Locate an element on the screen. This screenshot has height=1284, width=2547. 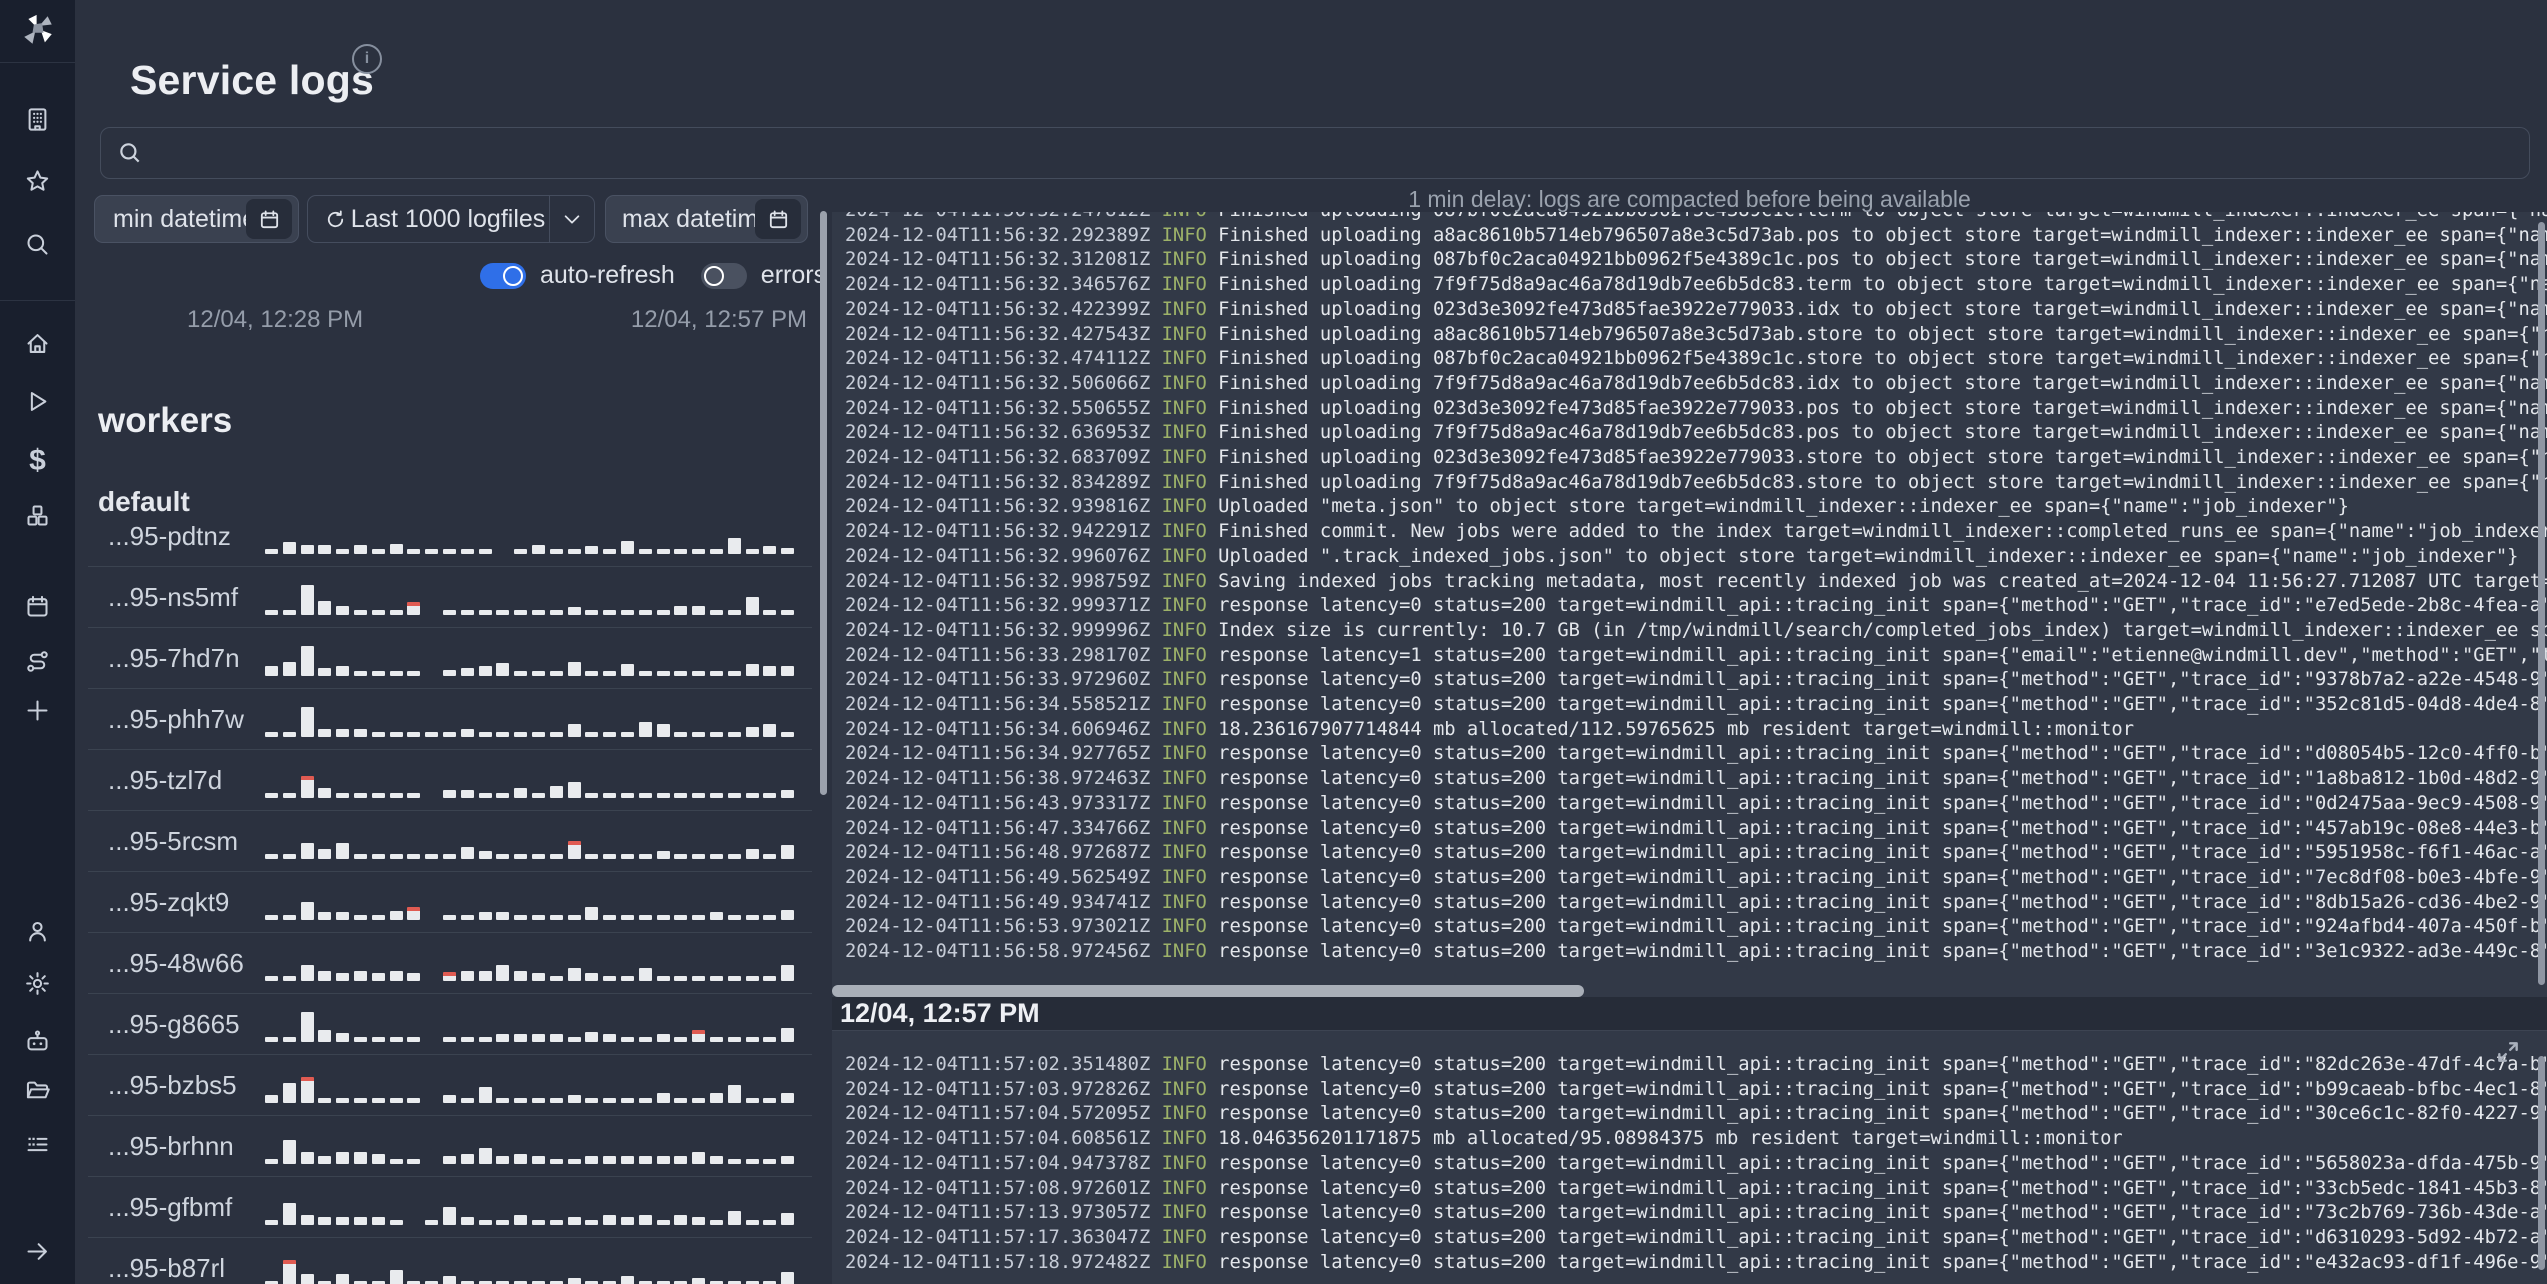
worker-row: ...95-5rcsm is located at coordinates (450, 841).